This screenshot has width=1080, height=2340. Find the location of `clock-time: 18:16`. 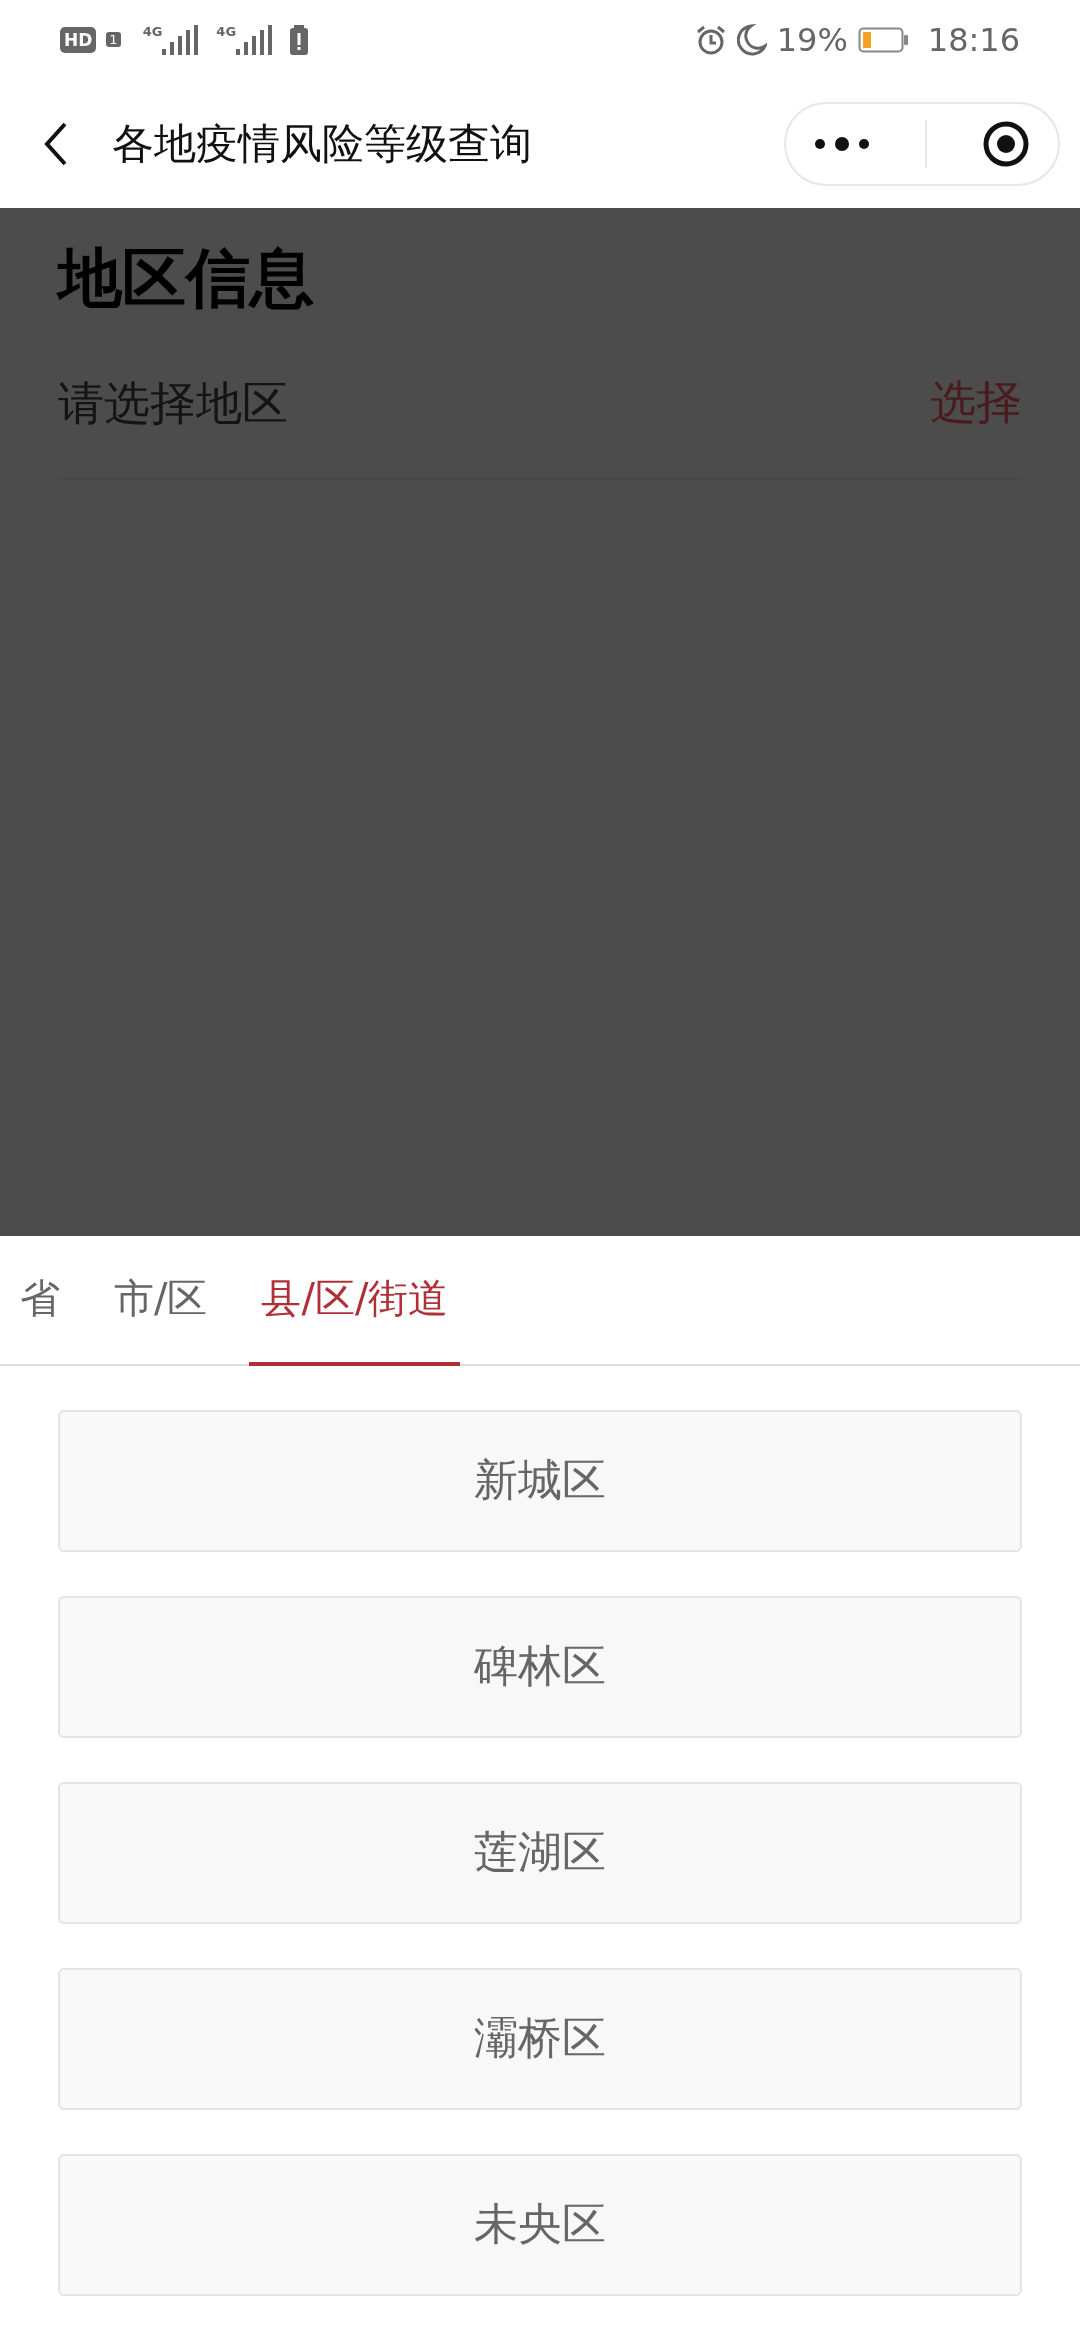

clock-time: 18:16 is located at coordinates (973, 39).